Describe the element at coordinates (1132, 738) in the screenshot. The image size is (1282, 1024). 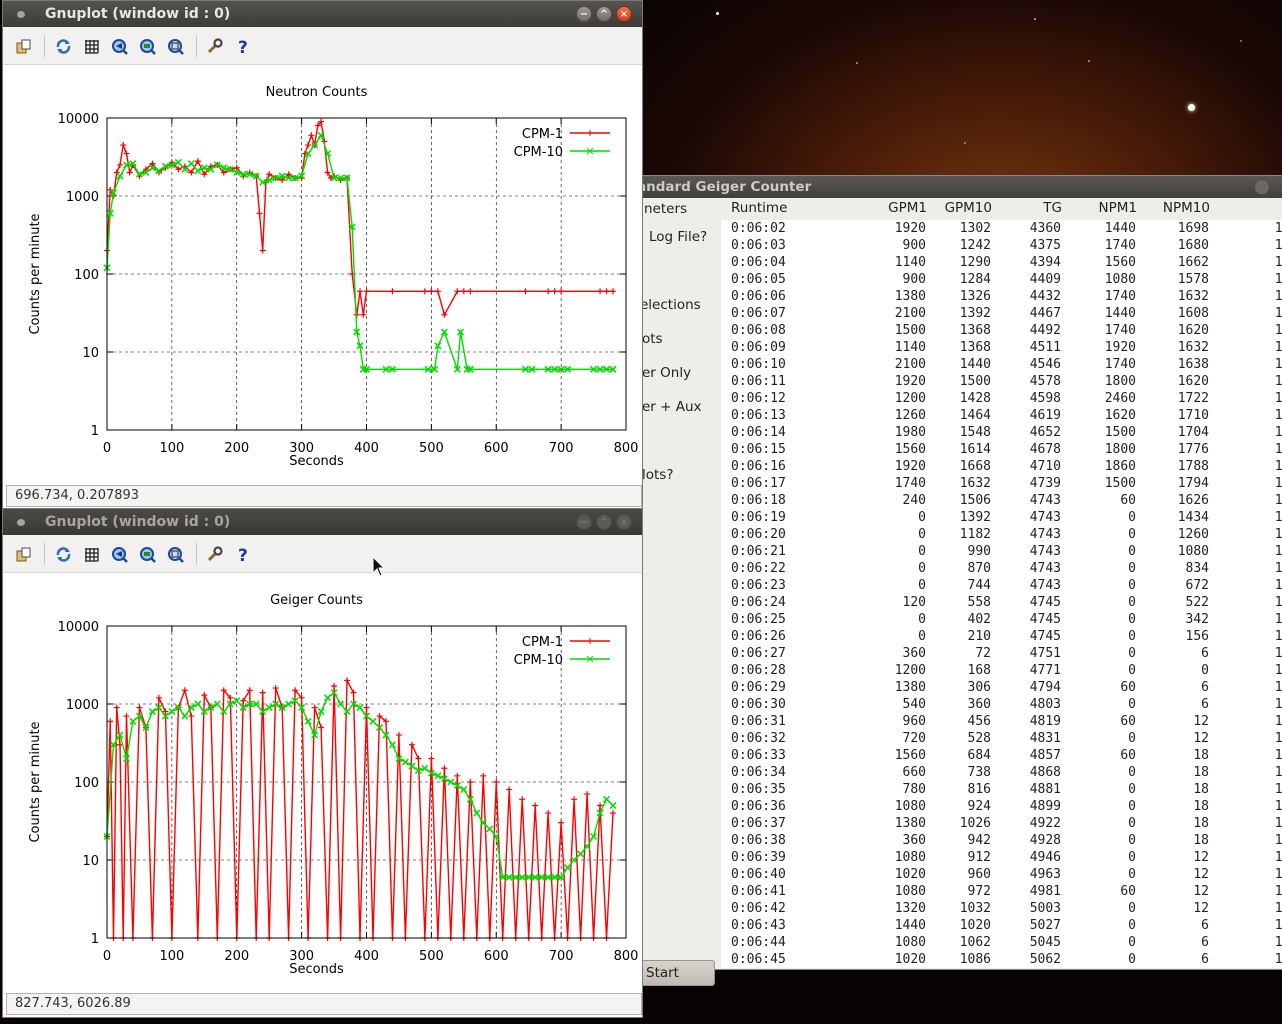
I see `table-cell: 0` at that location.